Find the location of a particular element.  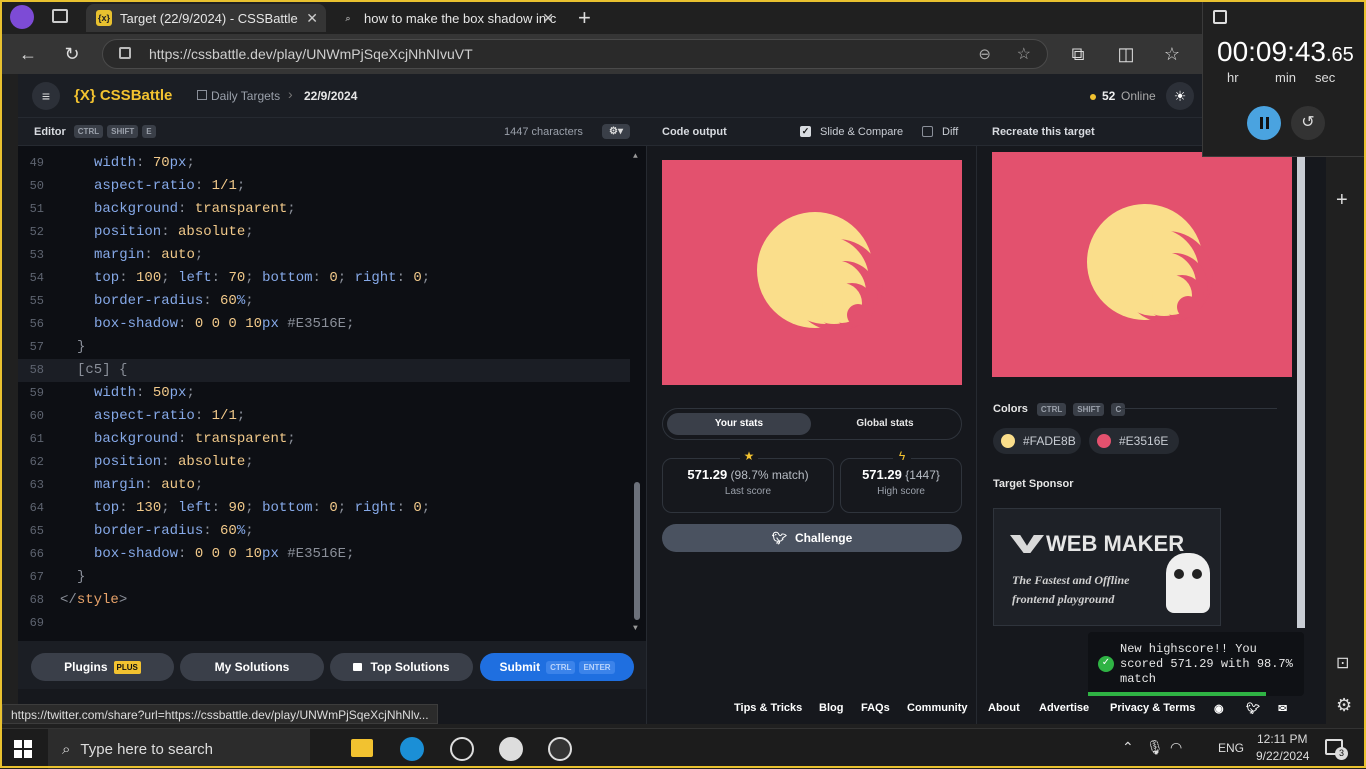

screenshot-icon: ⊡ is located at coordinates (1342, 663).